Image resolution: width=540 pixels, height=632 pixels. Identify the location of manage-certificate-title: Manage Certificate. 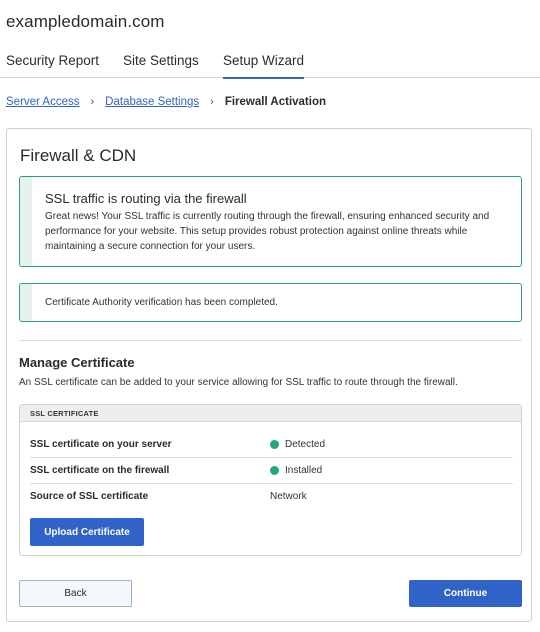
(77, 362).